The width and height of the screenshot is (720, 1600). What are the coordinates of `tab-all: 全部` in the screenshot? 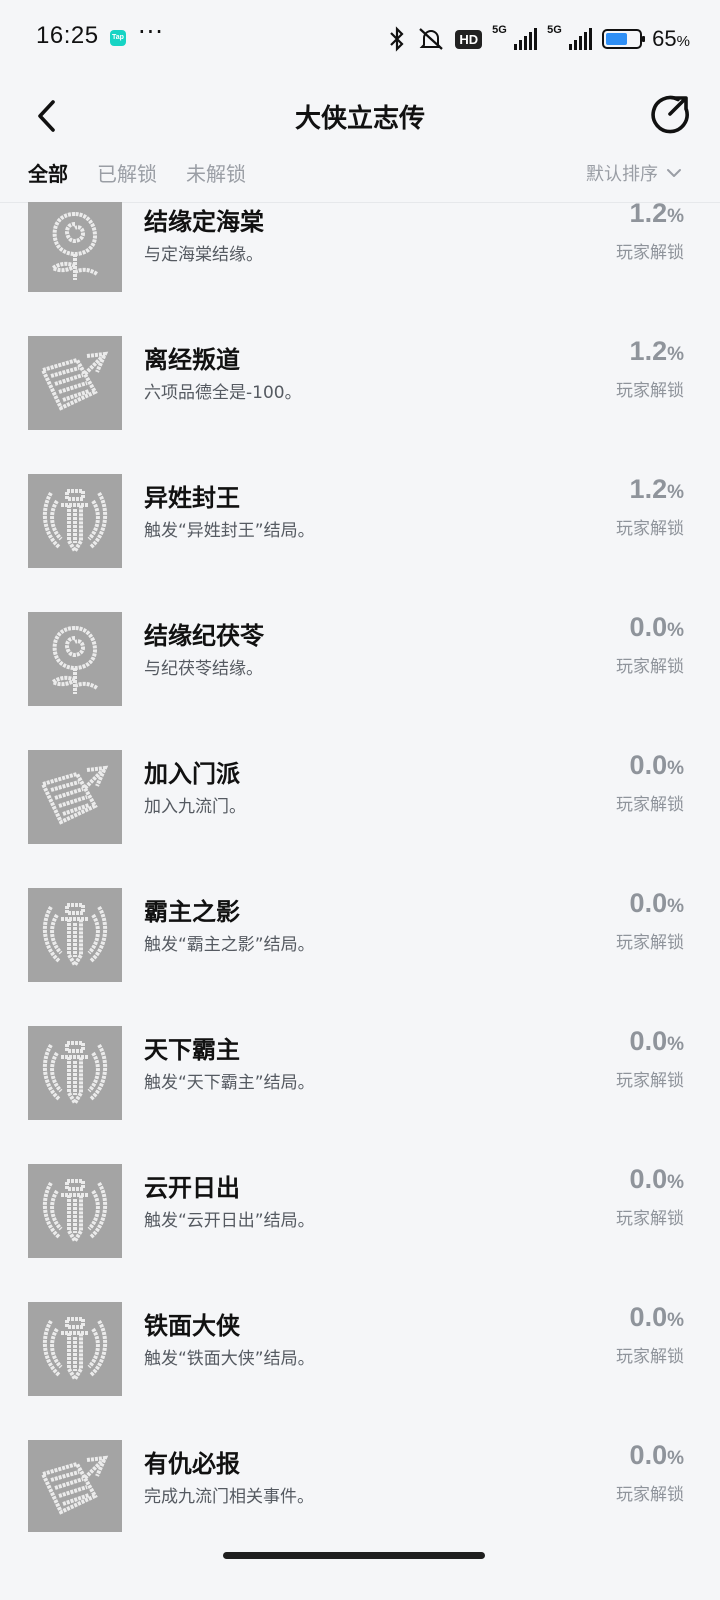 It's located at (48, 172).